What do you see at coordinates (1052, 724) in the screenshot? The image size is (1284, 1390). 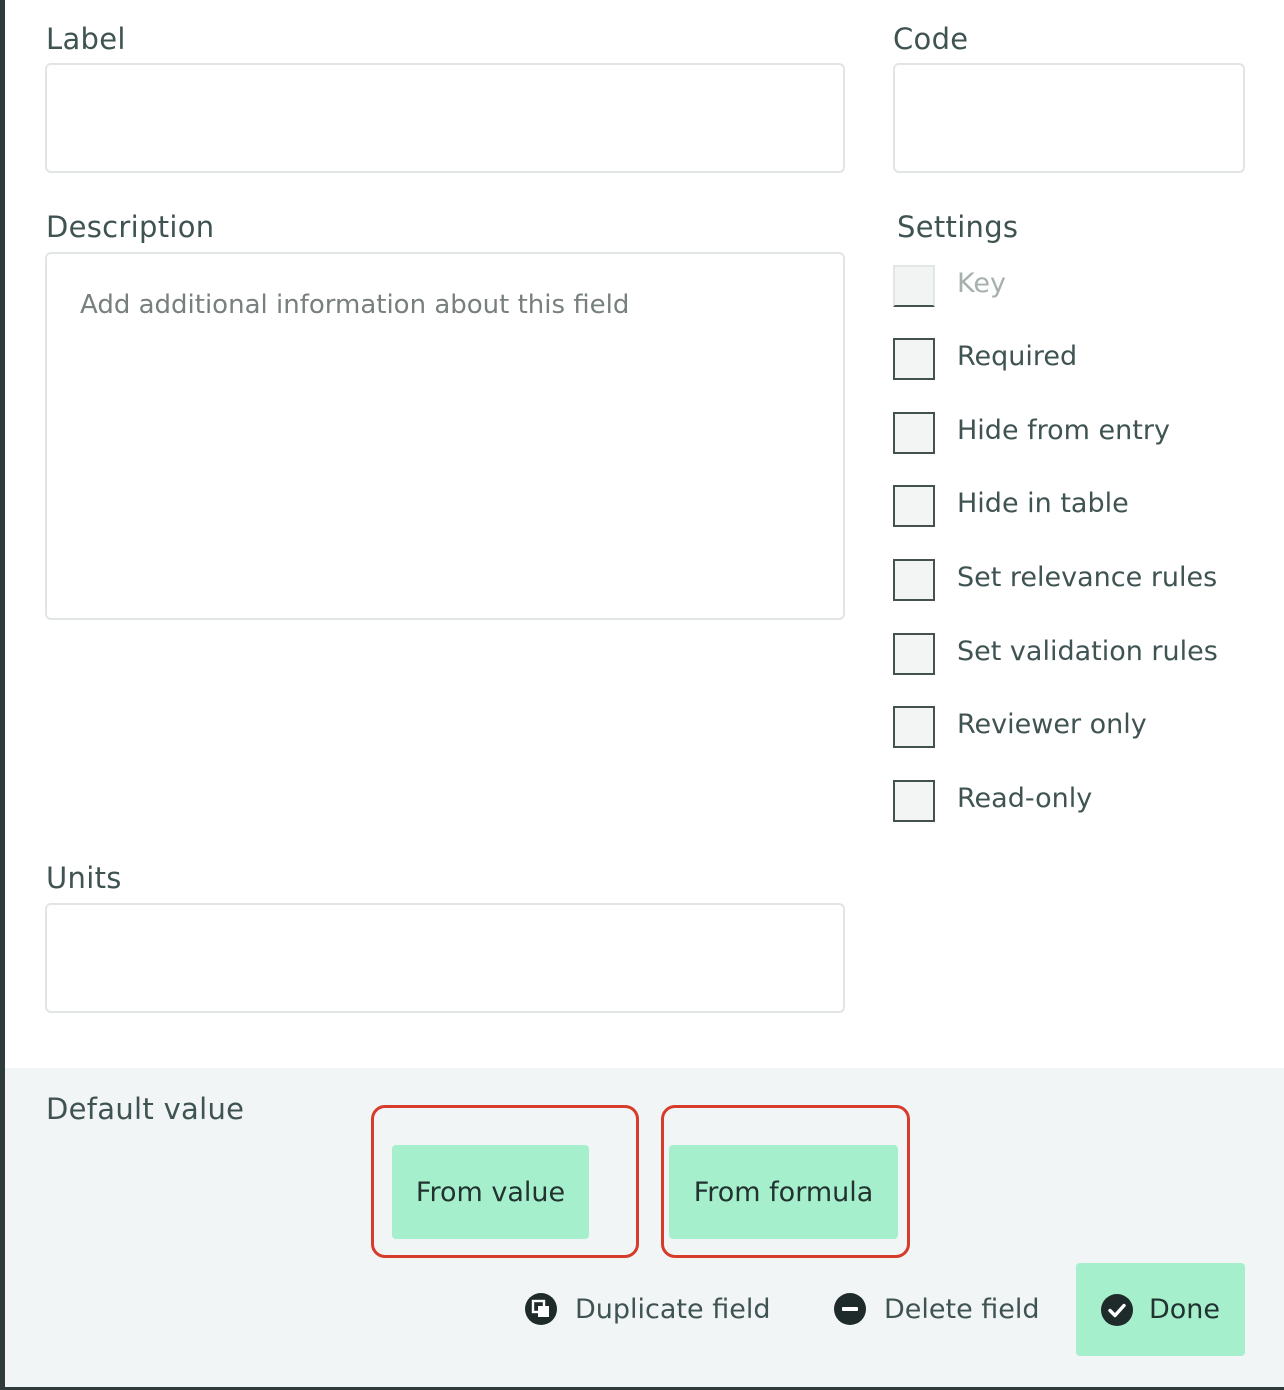 I see `reviewer-only-label: Reviewer only` at bounding box center [1052, 724].